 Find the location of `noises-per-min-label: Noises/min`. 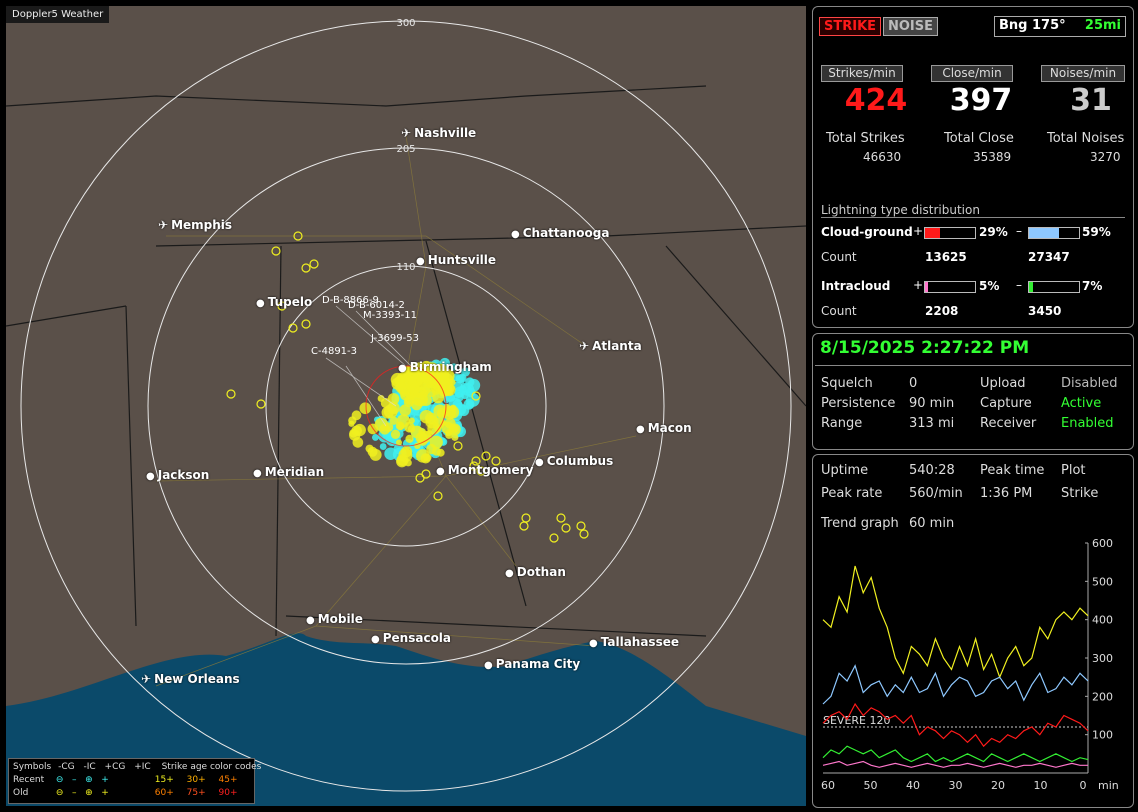

noises-per-min-label: Noises/min is located at coordinates (1083, 73).